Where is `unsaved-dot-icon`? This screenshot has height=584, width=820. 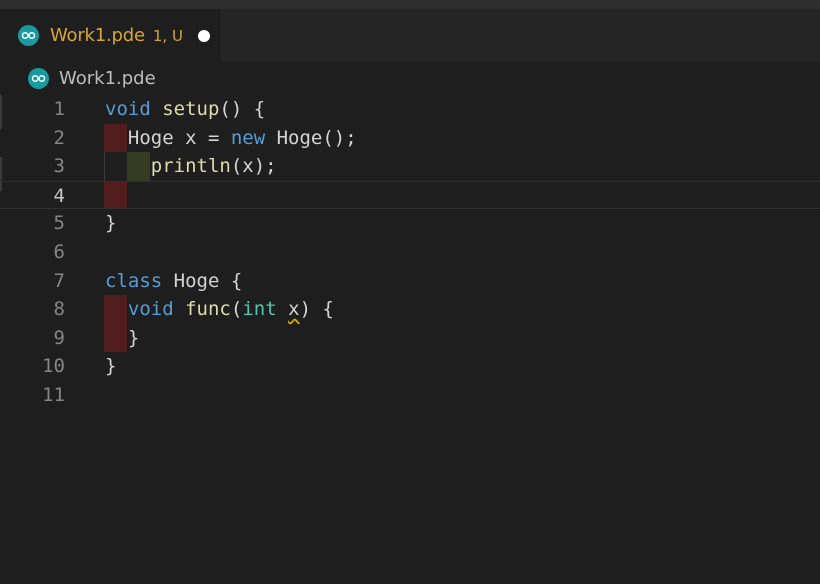
unsaved-dot-icon is located at coordinates (203, 35).